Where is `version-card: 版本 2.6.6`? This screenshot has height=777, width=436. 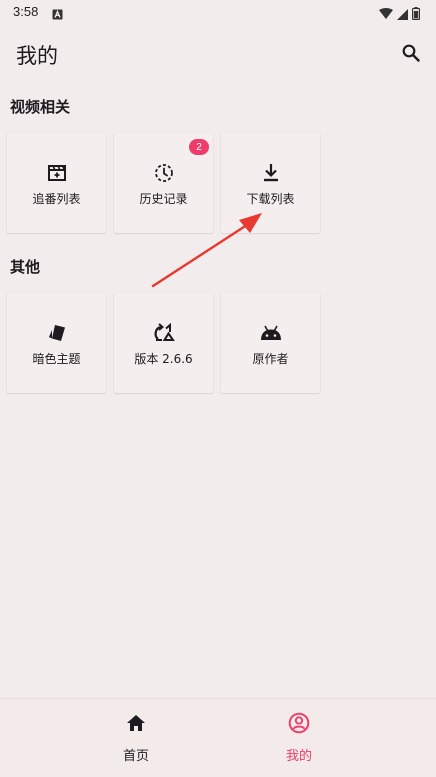 version-card: 版本 2.6.6 is located at coordinates (163, 343).